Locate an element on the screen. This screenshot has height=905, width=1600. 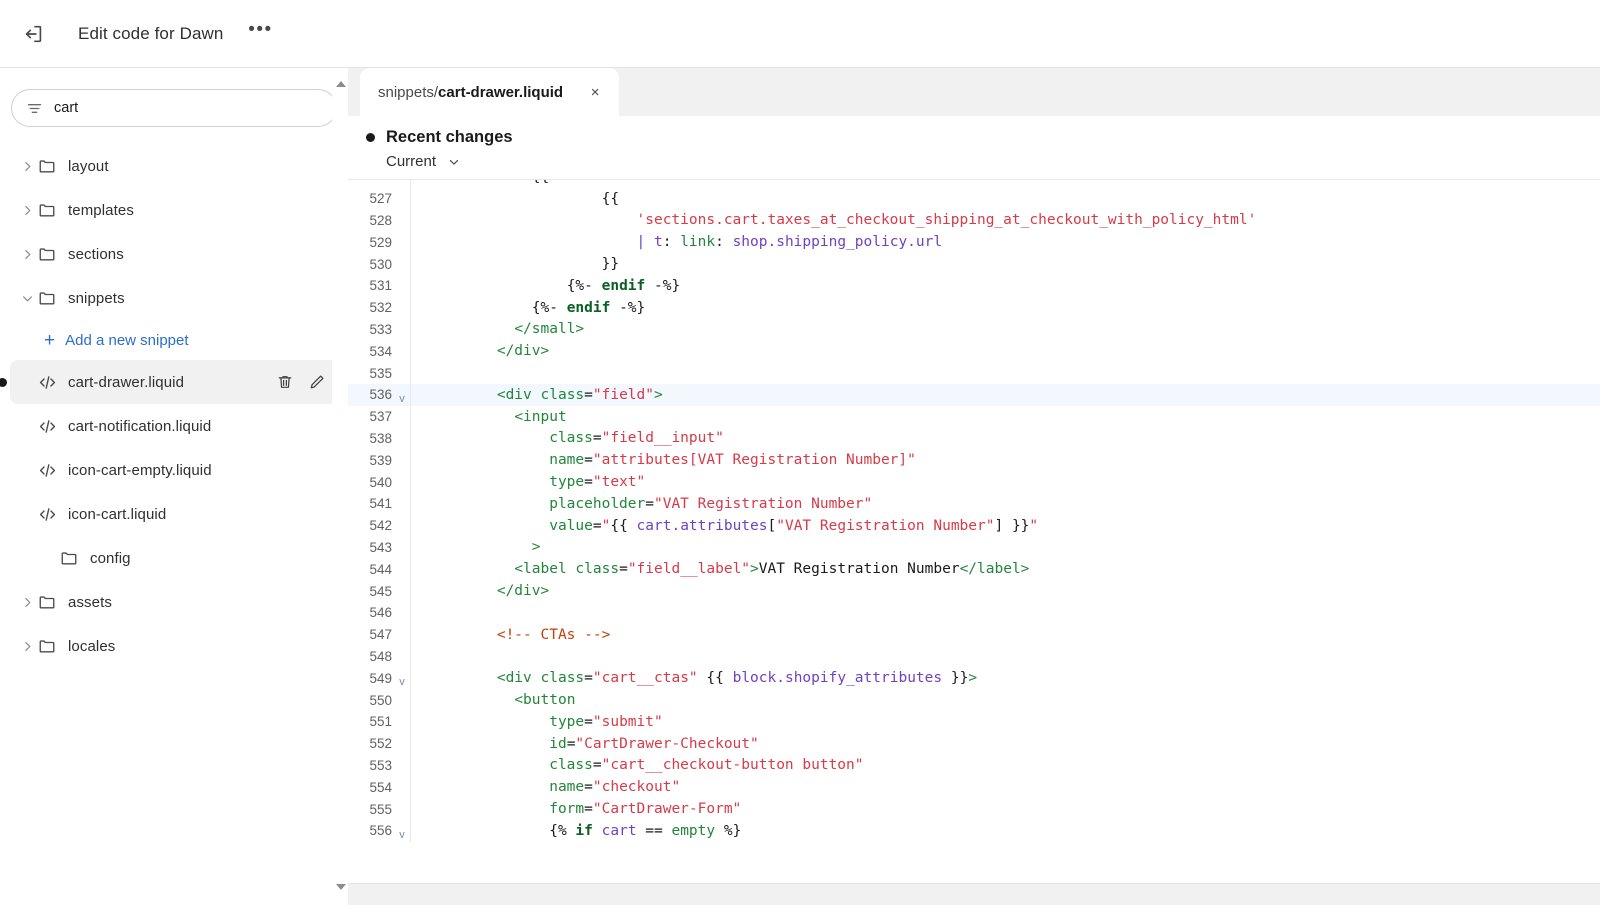
line-number: 546 is located at coordinates (380, 613).